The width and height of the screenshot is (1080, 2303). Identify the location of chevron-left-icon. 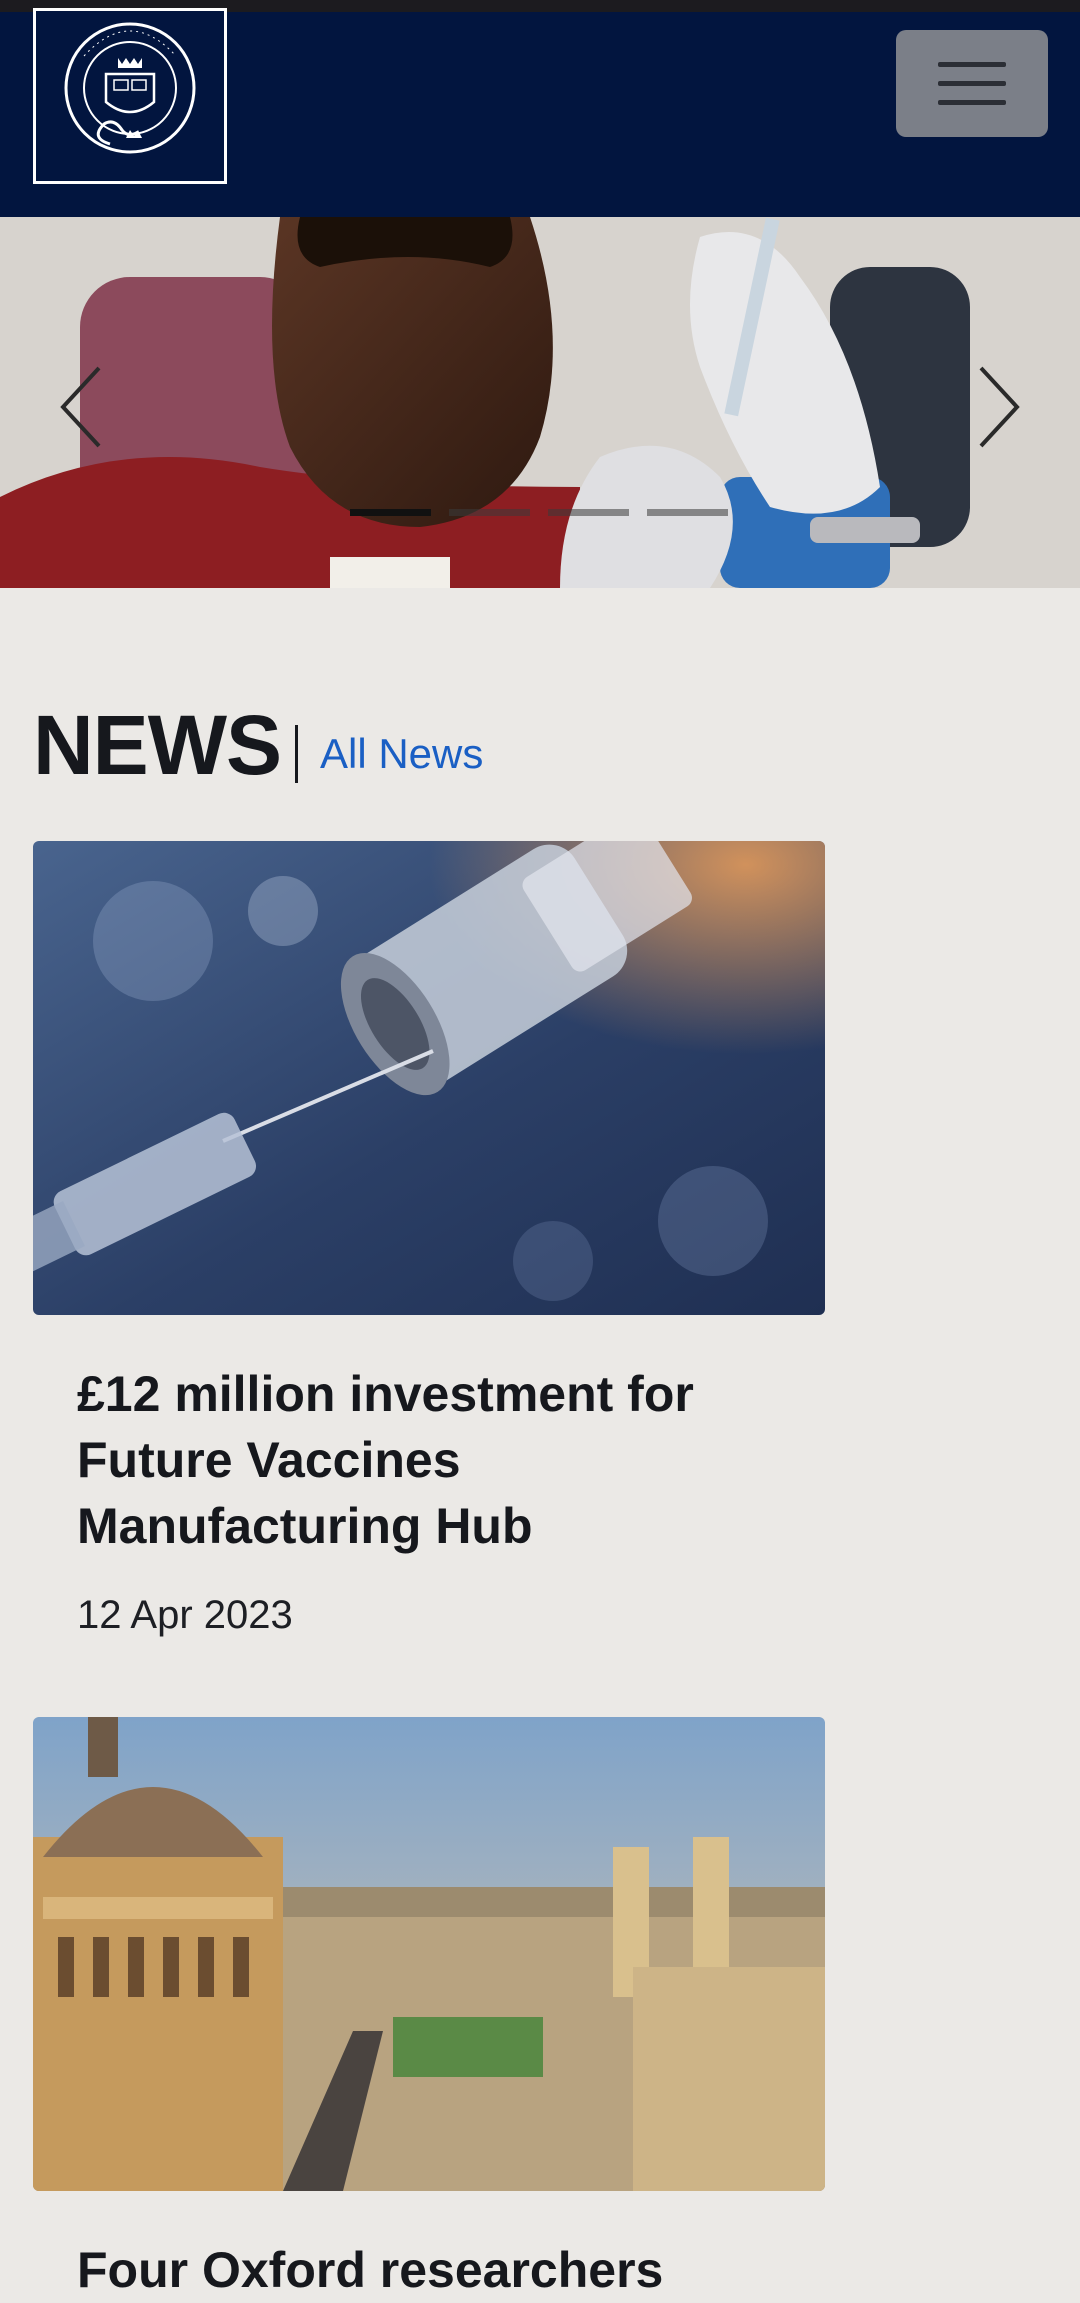
(80, 407).